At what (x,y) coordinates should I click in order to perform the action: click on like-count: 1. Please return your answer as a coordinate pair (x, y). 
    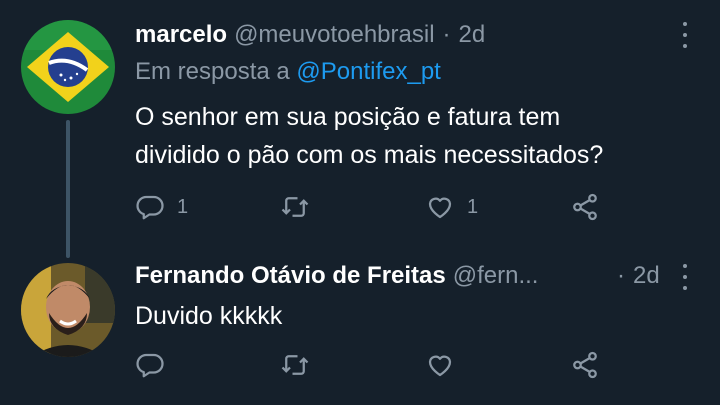
    Looking at the image, I should click on (473, 206).